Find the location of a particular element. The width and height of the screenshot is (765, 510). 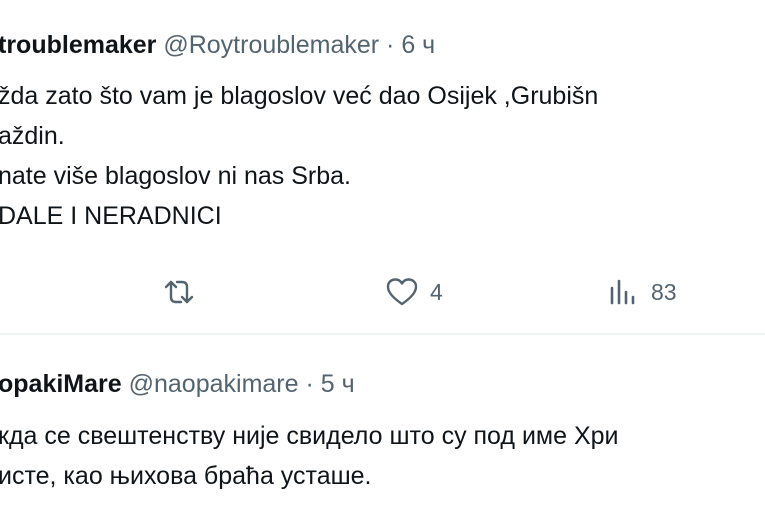

like-count: 4 is located at coordinates (436, 291).